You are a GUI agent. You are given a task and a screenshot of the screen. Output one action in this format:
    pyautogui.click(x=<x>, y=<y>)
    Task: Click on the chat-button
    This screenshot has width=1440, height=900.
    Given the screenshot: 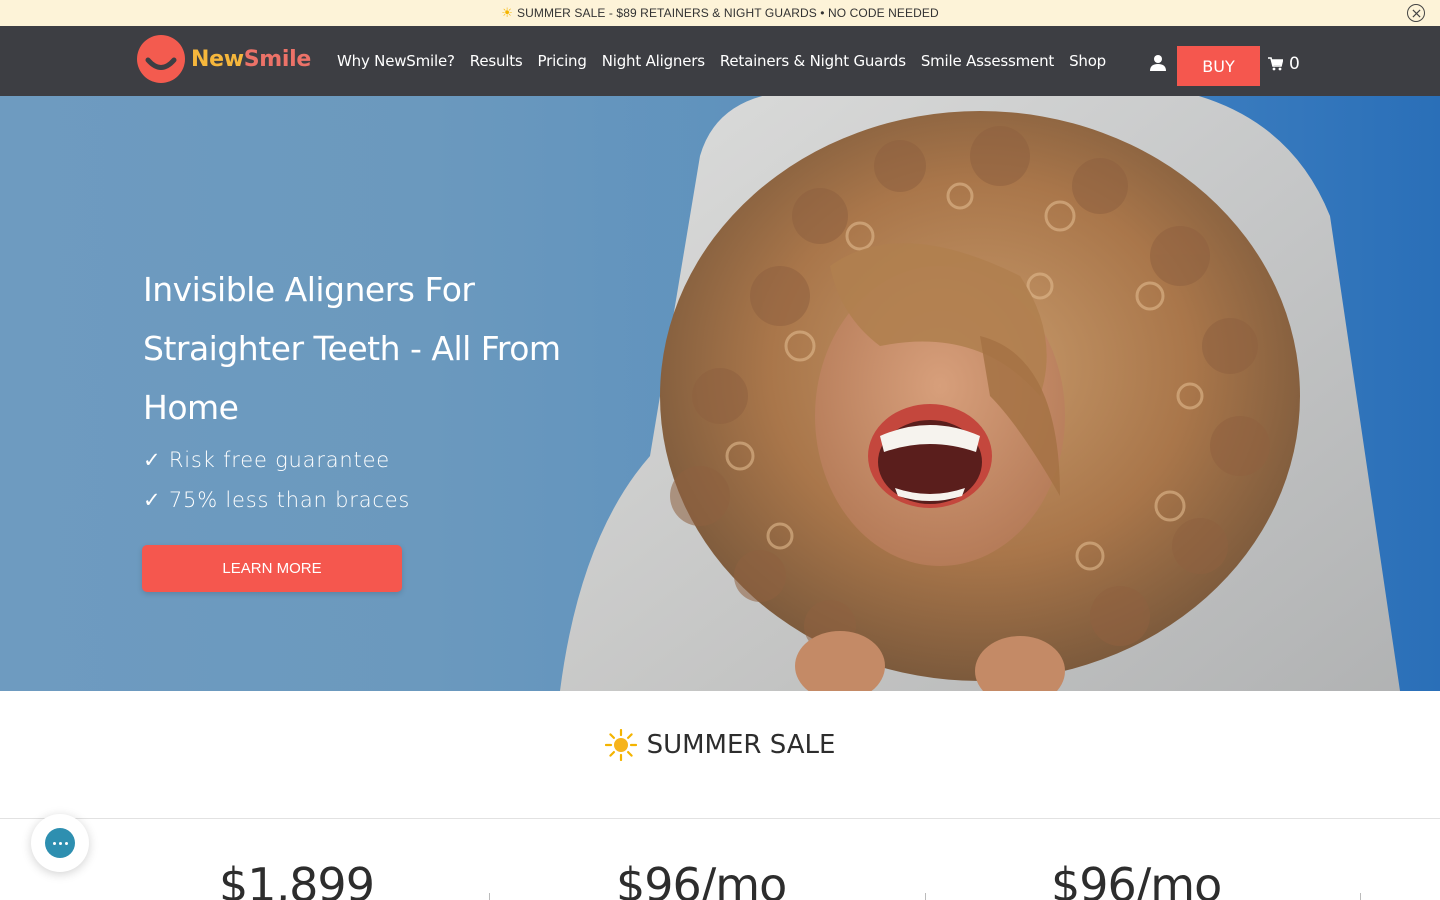 What is the action you would take?
    pyautogui.click(x=60, y=843)
    